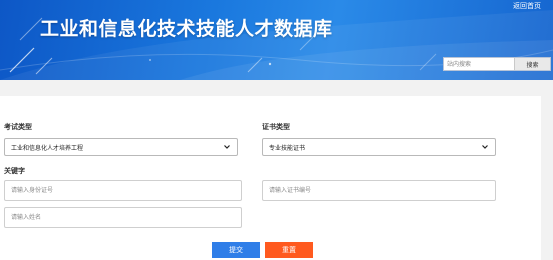 Image resolution: width=553 pixels, height=260 pixels. What do you see at coordinates (532, 64) in the screenshot?
I see `search-button: 搜索` at bounding box center [532, 64].